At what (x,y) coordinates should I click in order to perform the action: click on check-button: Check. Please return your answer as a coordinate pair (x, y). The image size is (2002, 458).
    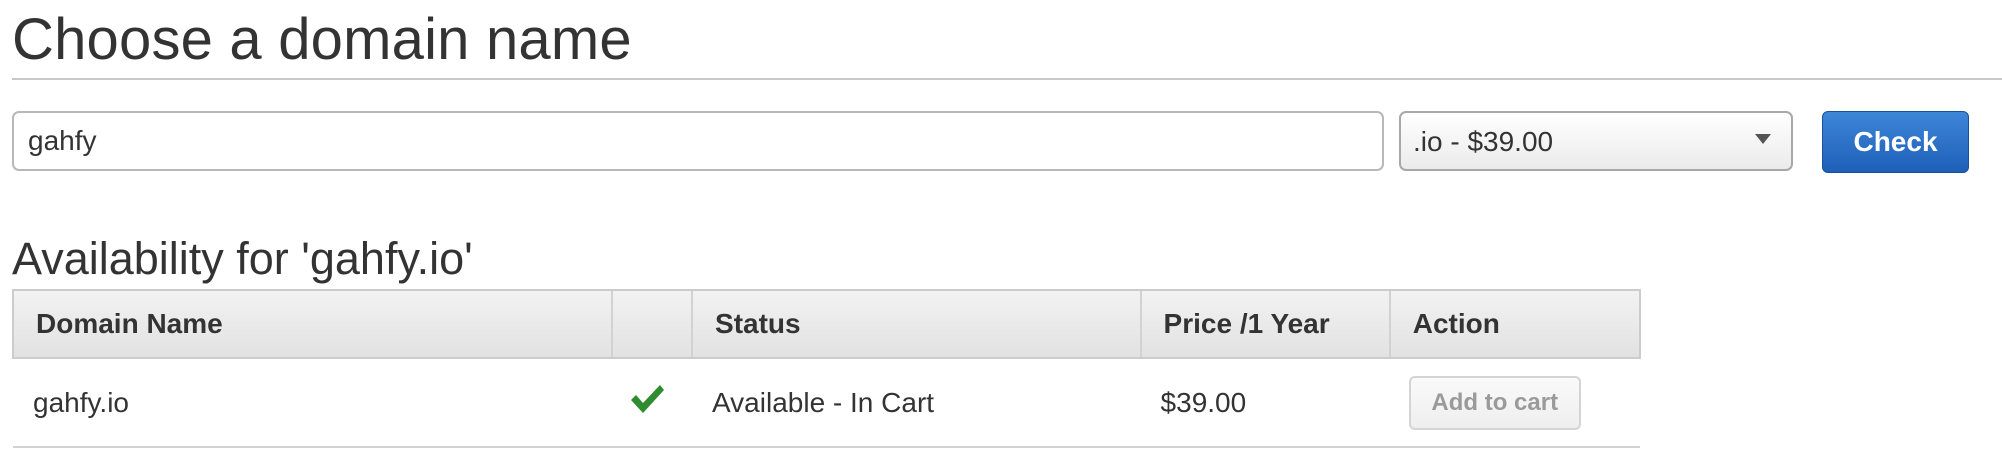
    Looking at the image, I should click on (1895, 142).